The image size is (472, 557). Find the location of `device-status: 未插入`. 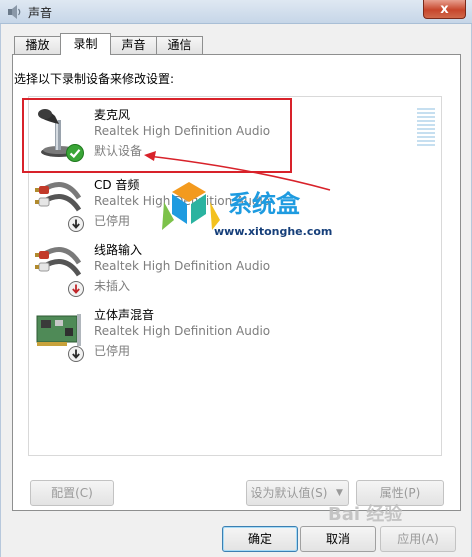

device-status: 未插入 is located at coordinates (112, 286).